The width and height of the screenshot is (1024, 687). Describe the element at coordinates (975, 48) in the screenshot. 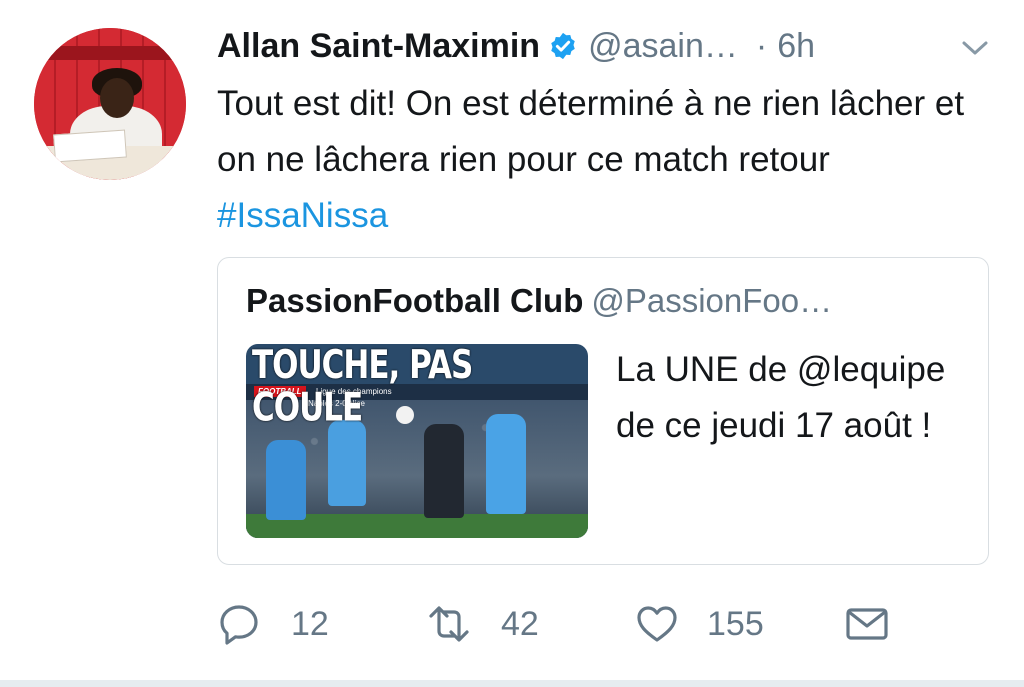

I see `chevron-down-icon` at that location.